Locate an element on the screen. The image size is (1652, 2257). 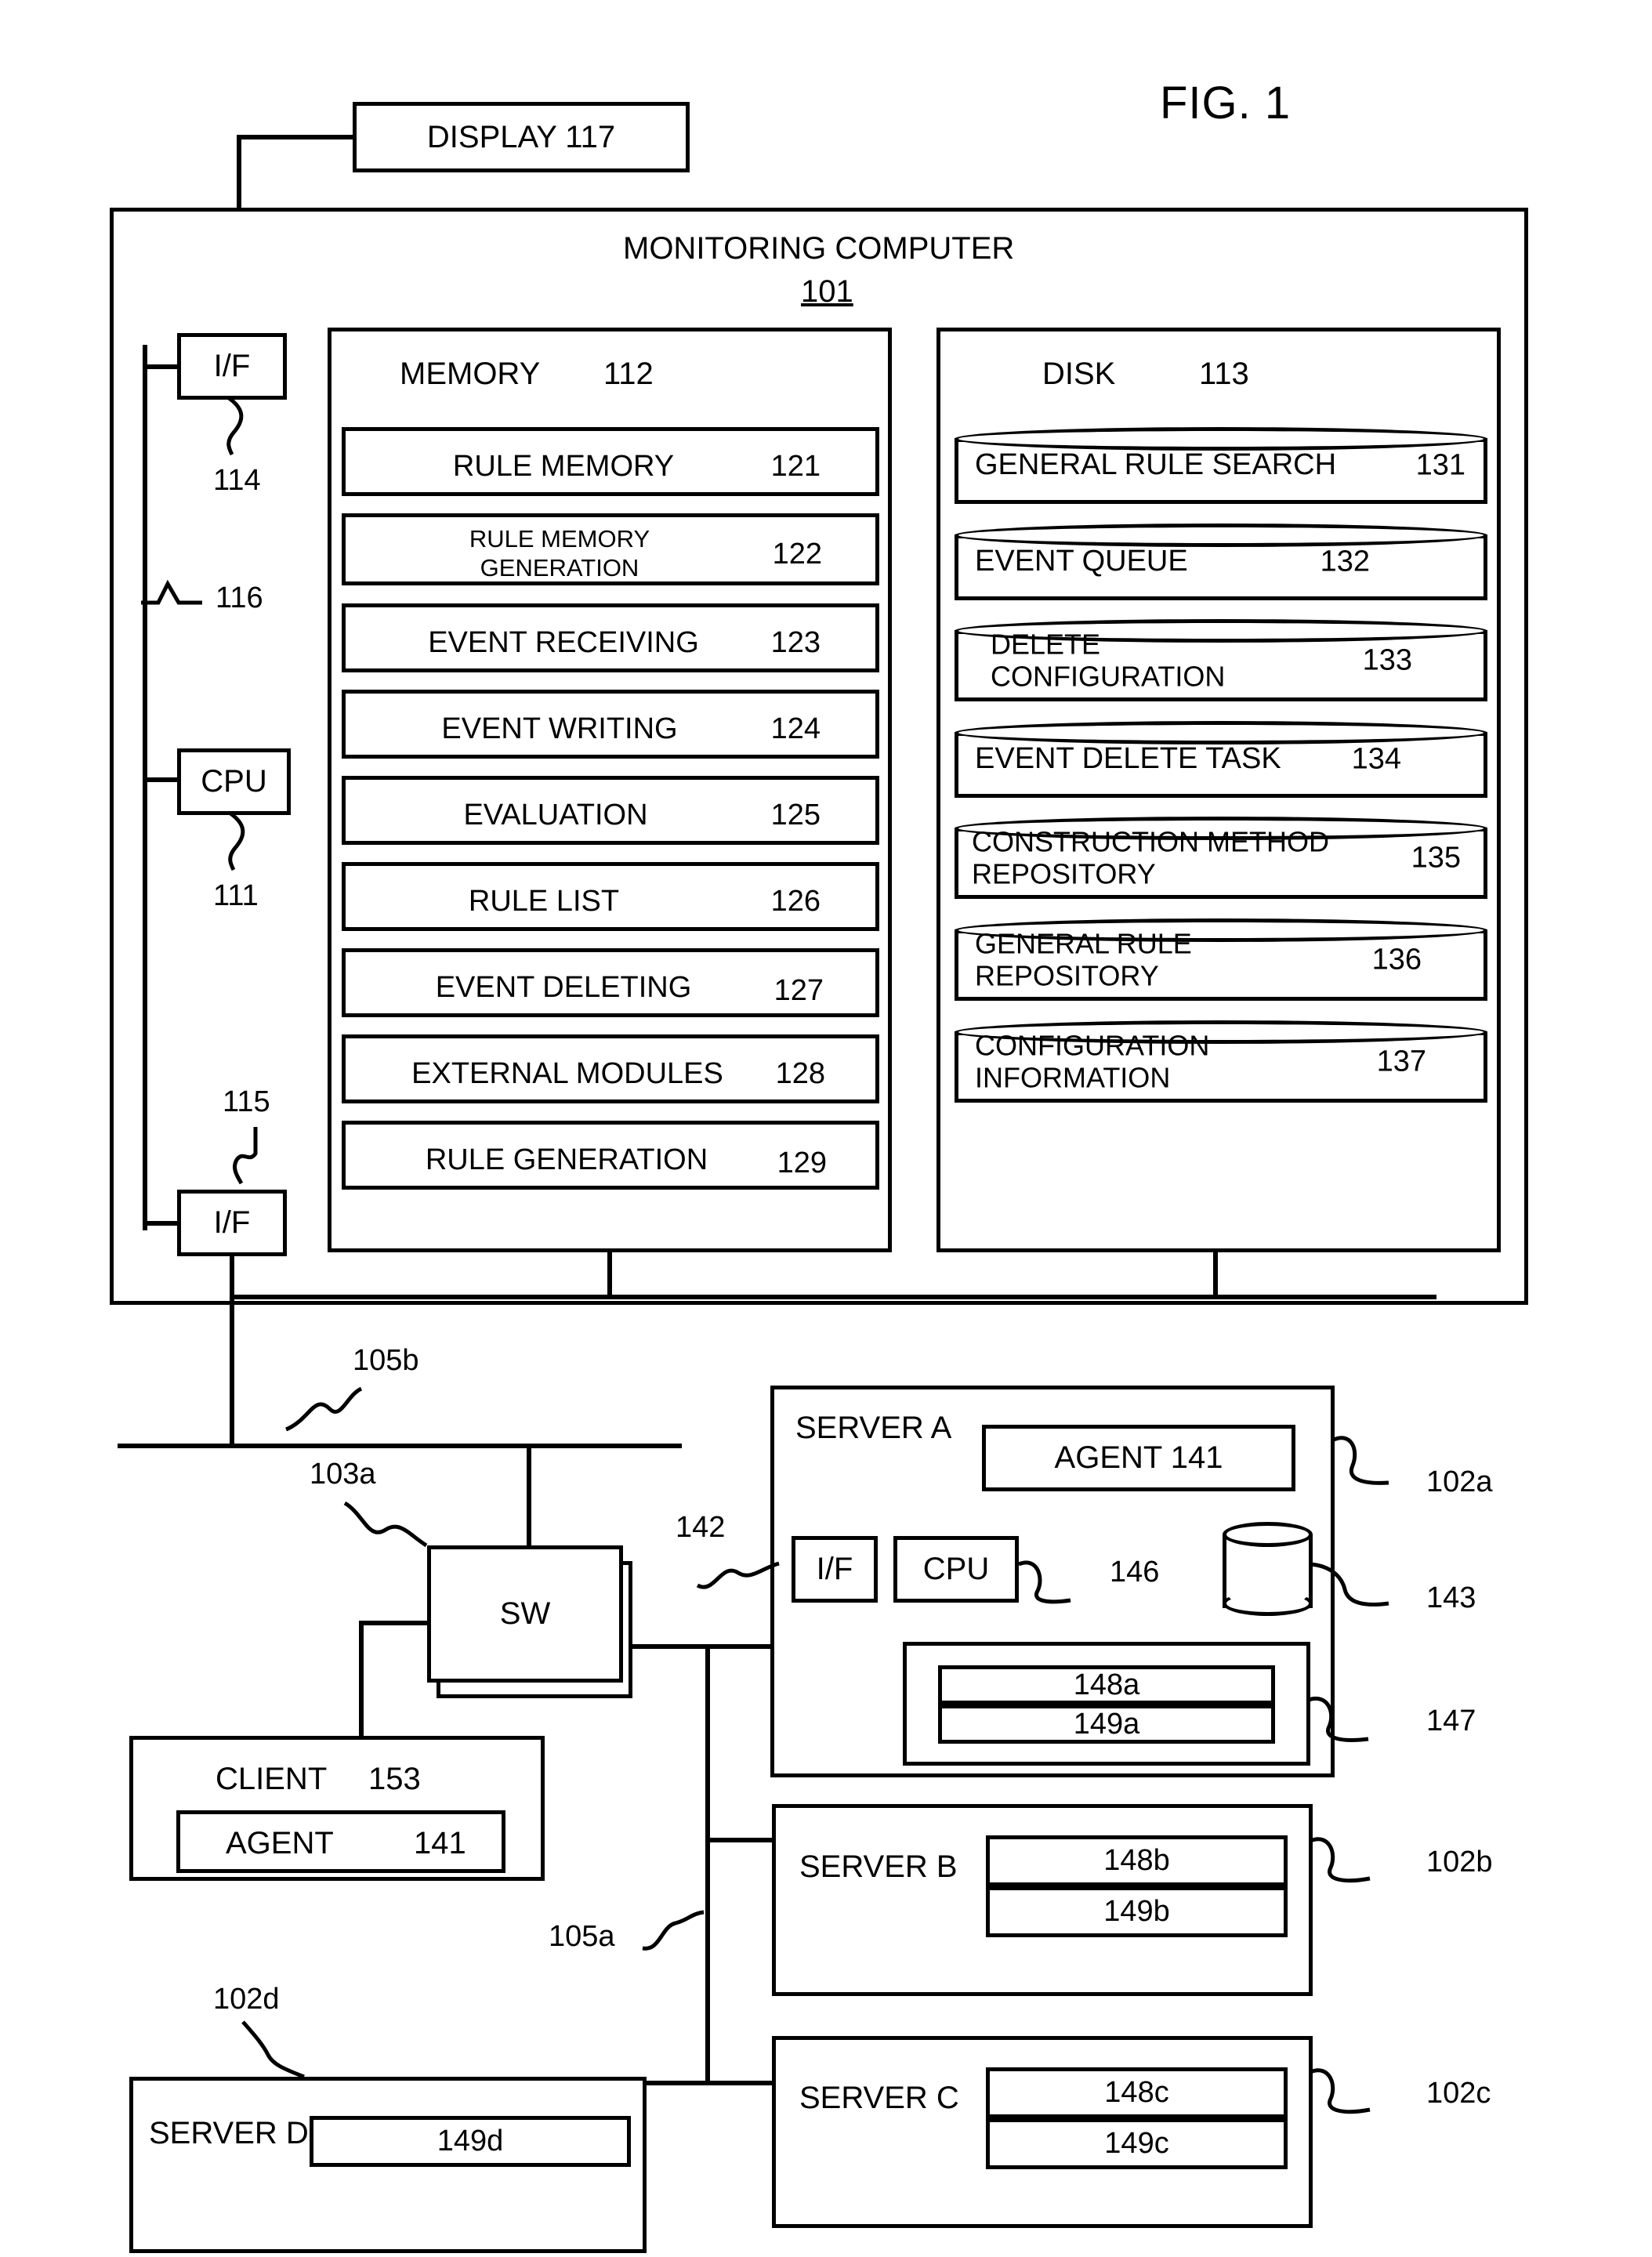
display-connector-horizontal is located at coordinates (298, 137).